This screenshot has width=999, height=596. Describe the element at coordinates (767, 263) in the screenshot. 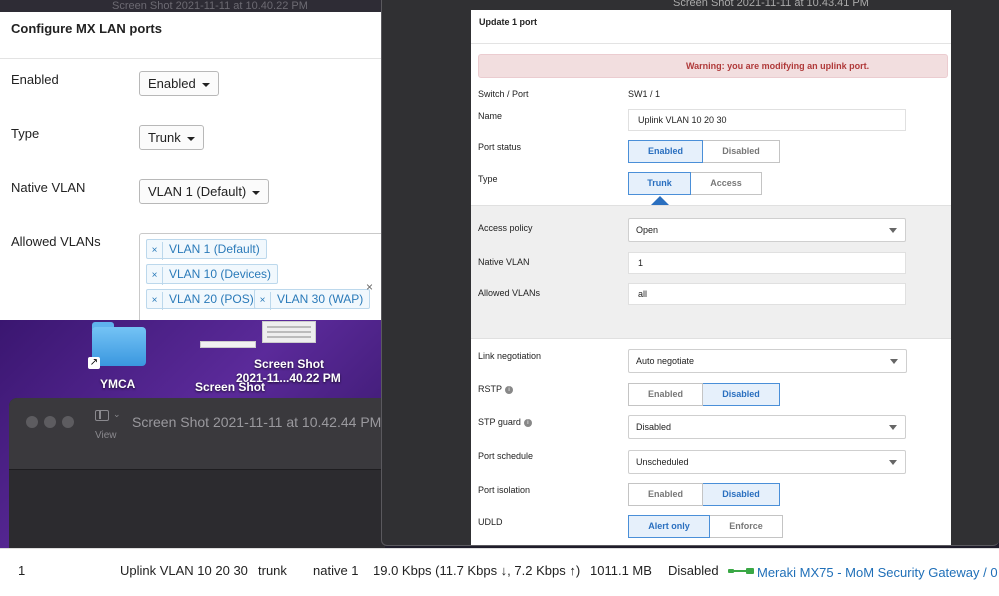

I see `native-vlan-input: 1` at that location.